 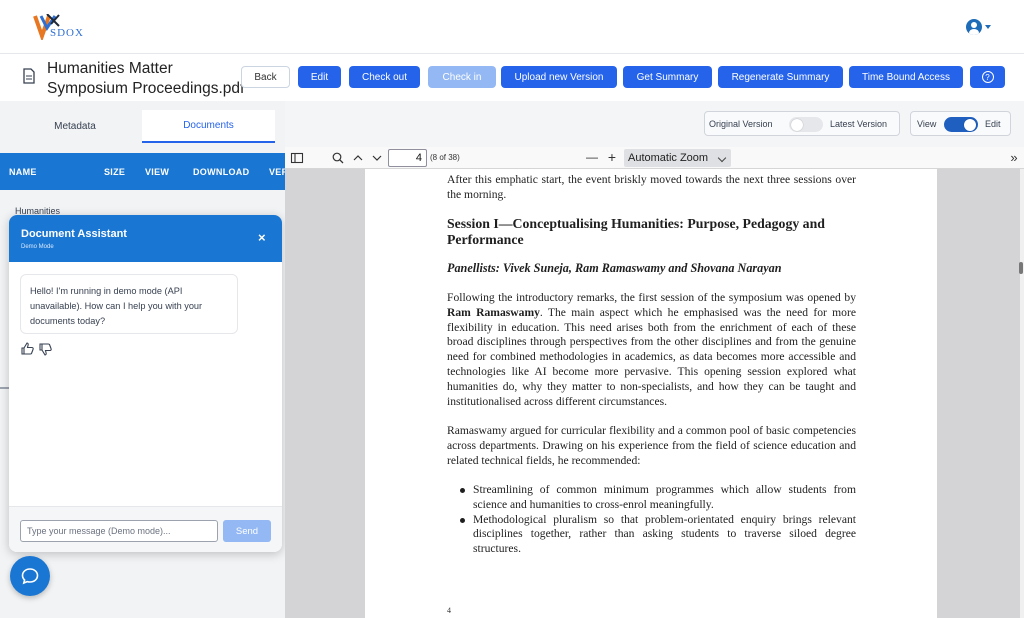 I want to click on chat-bubble-icon, so click(x=30, y=576).